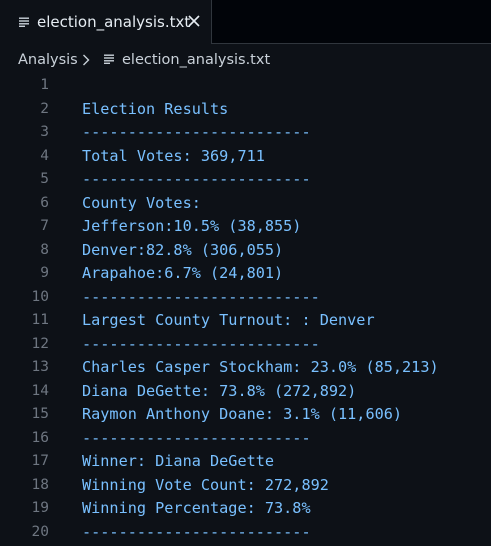 The width and height of the screenshot is (491, 546). I want to click on line-number: 20, so click(40, 531).